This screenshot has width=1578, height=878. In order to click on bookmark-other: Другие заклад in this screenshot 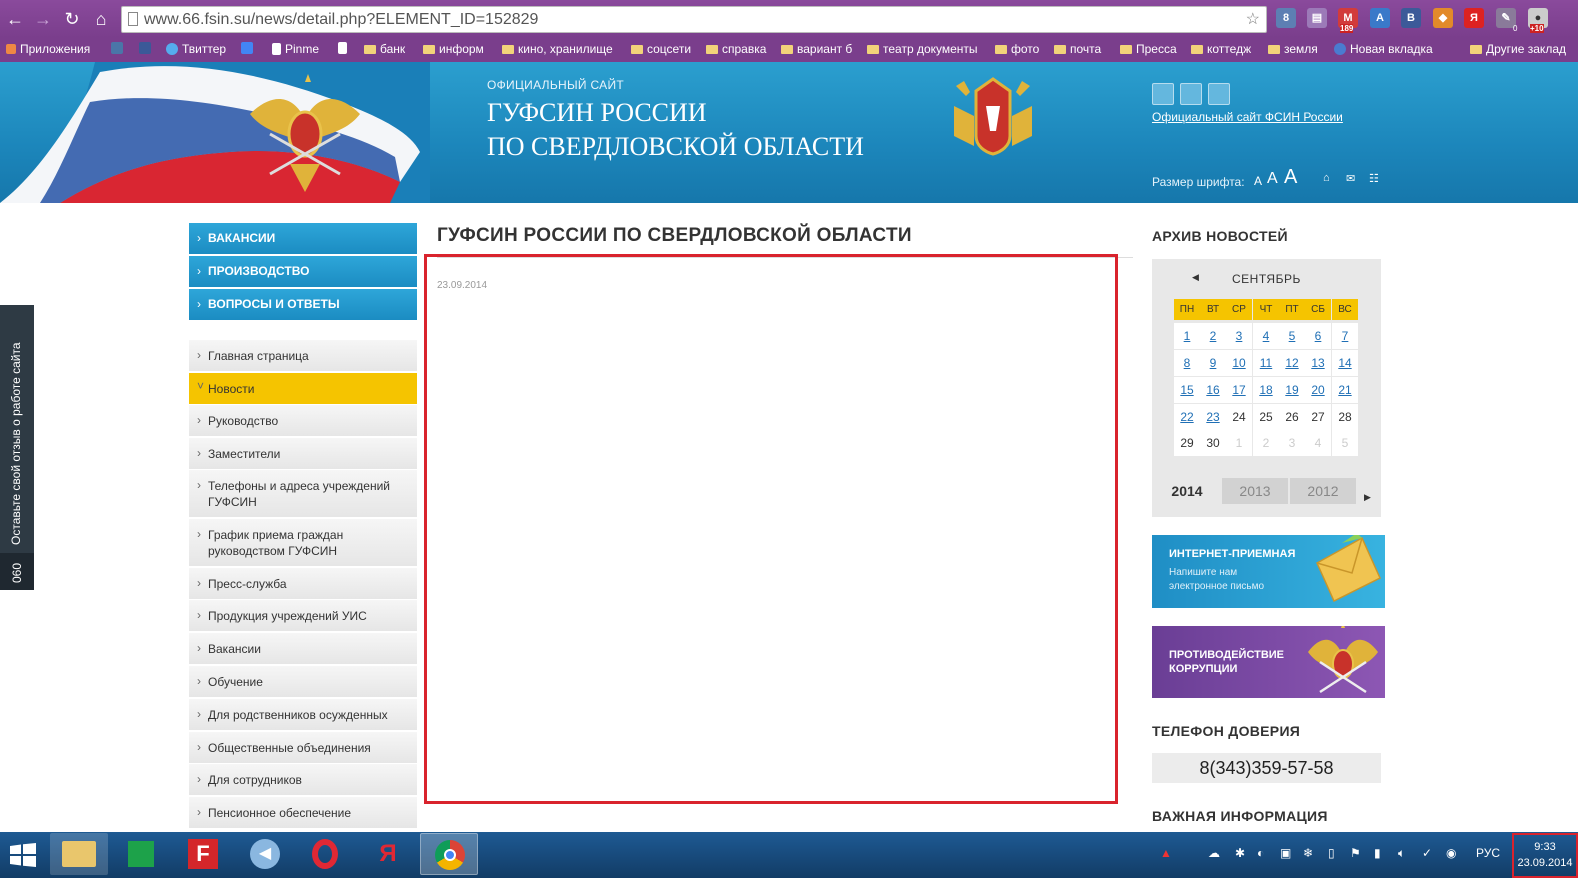, I will do `click(1518, 49)`.